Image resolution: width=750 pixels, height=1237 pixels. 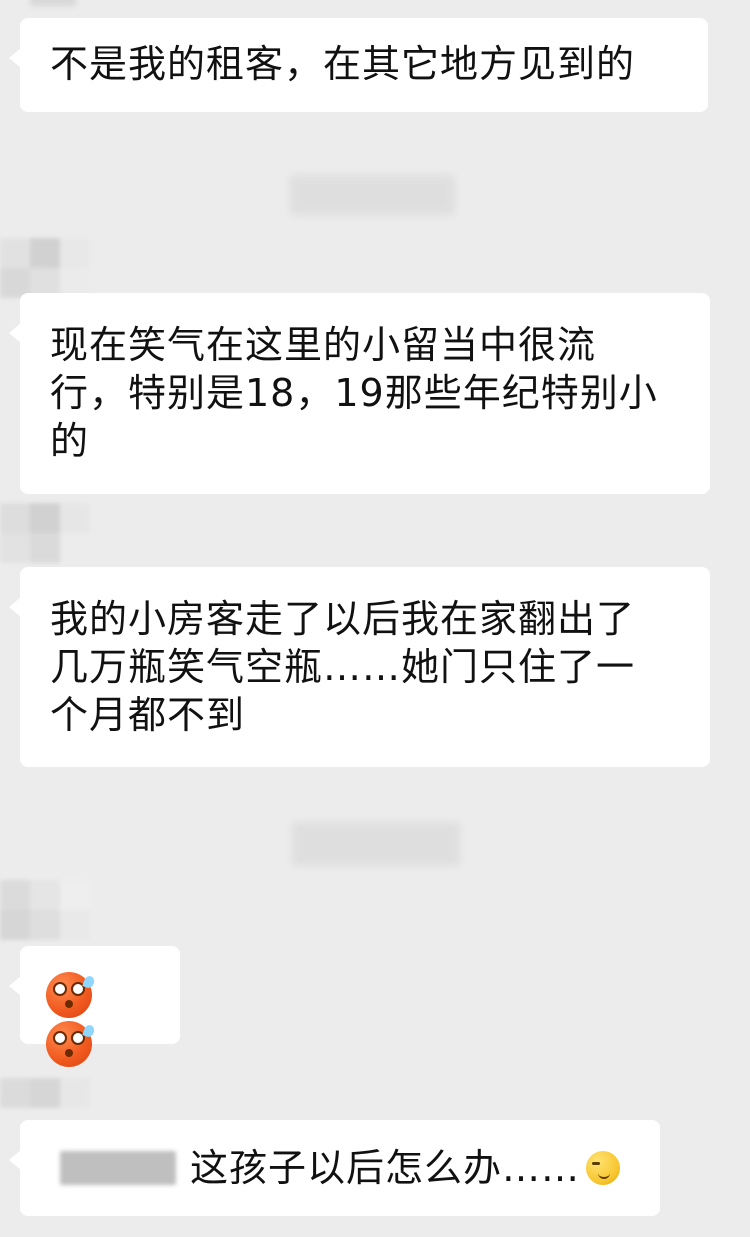 I want to click on redacted-name, so click(x=118, y=1168).